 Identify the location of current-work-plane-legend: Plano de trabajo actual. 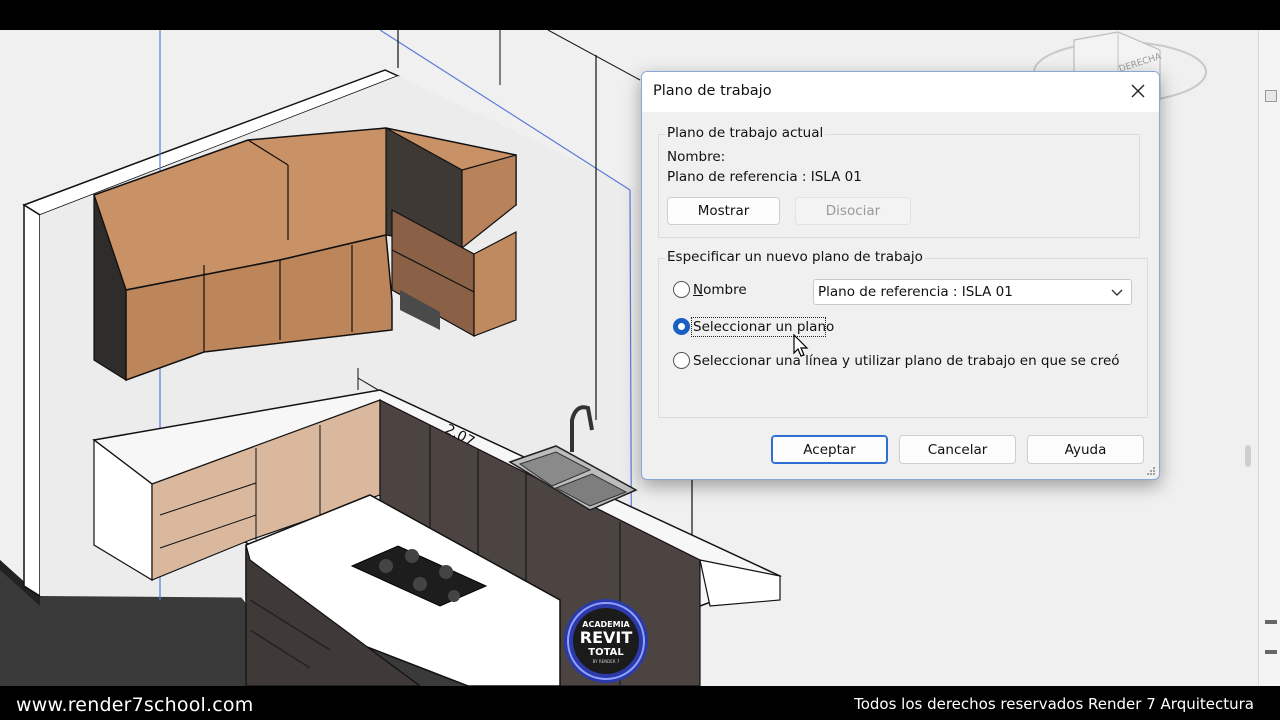
(745, 133).